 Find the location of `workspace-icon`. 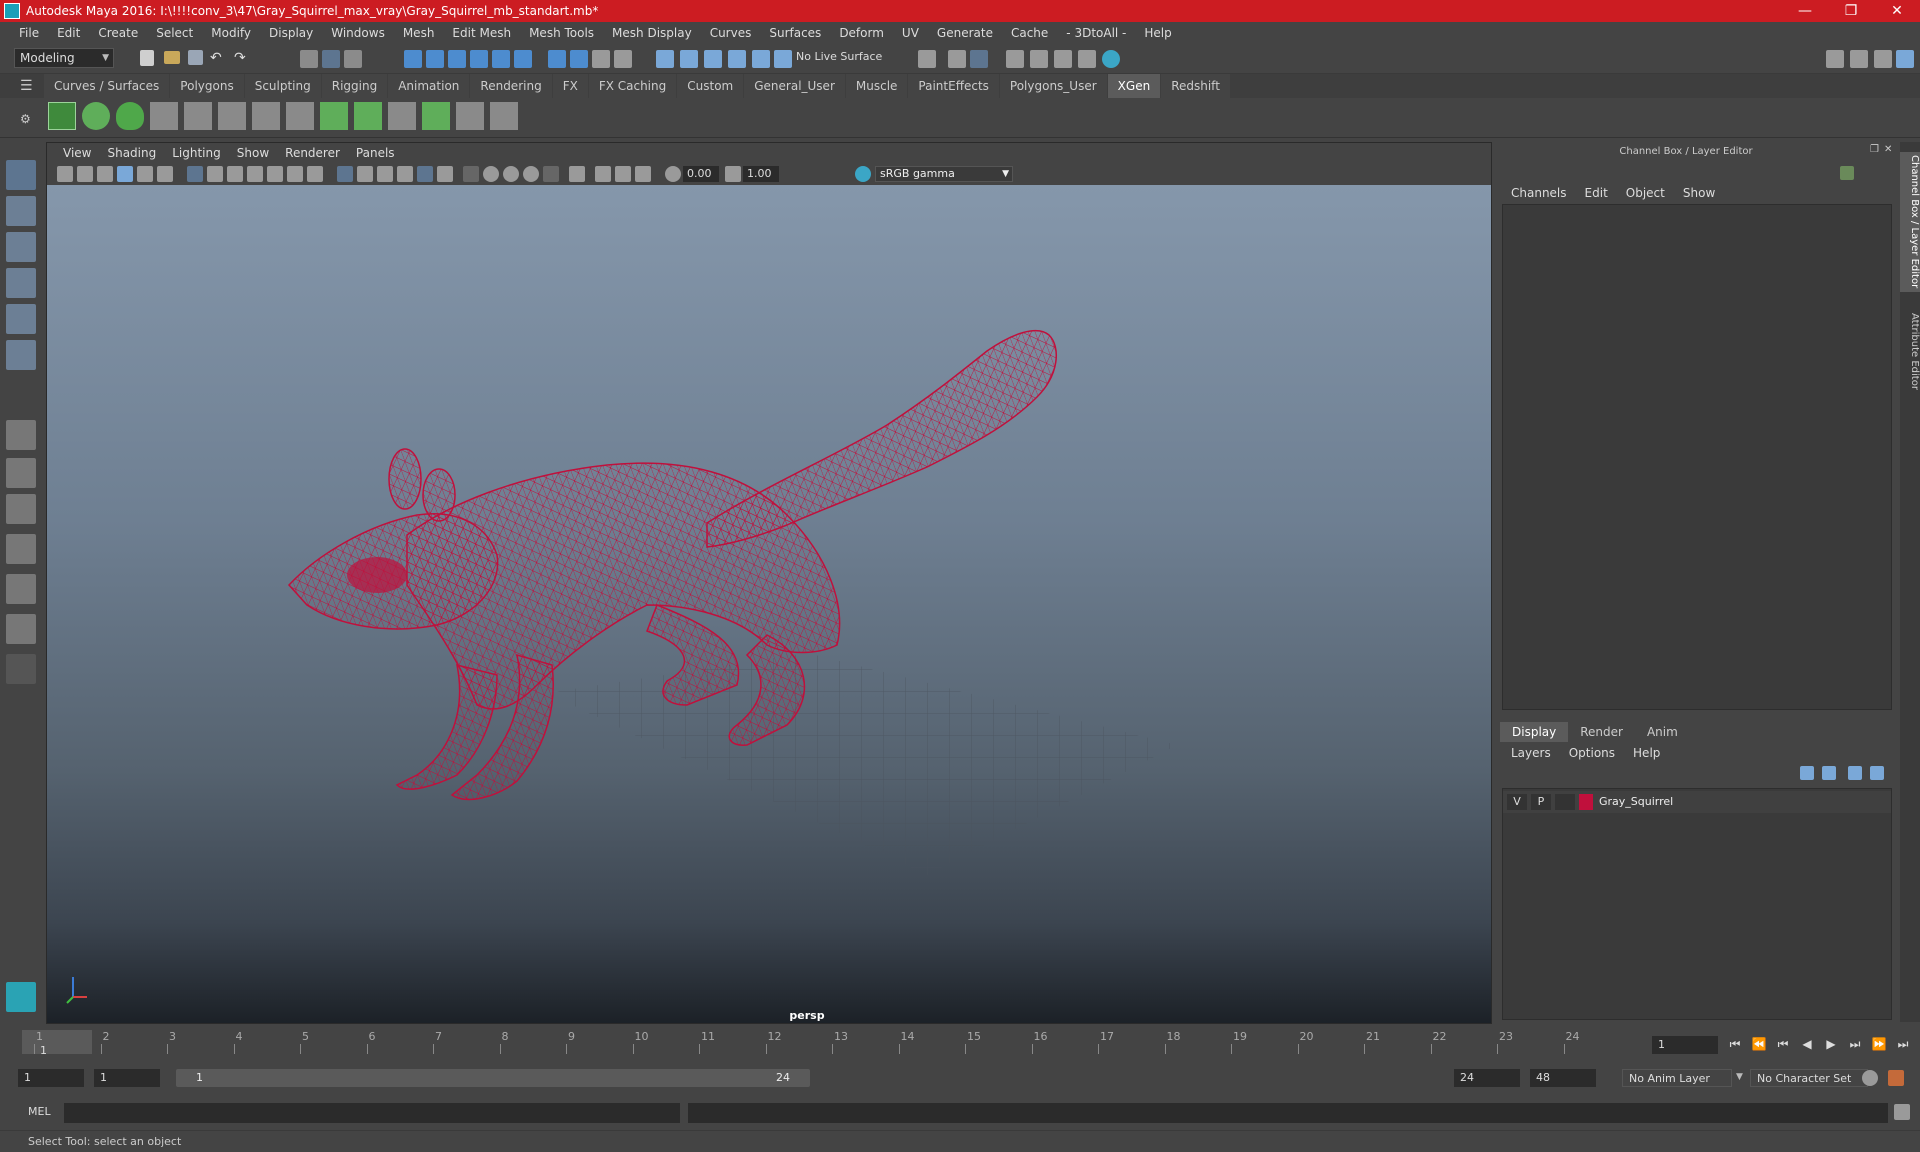

workspace-icon is located at coordinates (1835, 59).